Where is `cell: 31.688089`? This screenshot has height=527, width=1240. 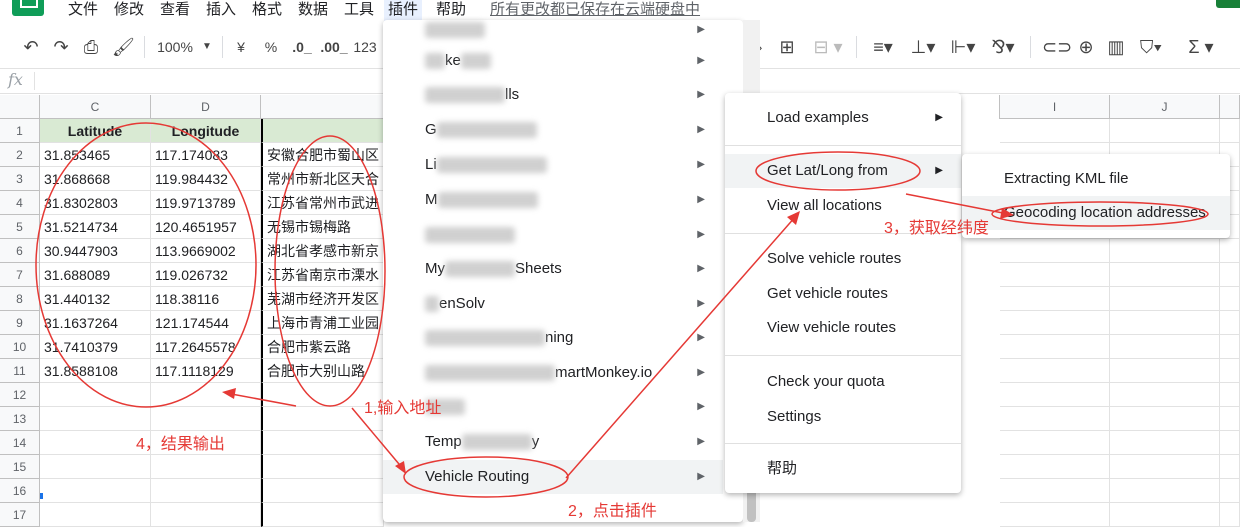 cell: 31.688089 is located at coordinates (95, 275).